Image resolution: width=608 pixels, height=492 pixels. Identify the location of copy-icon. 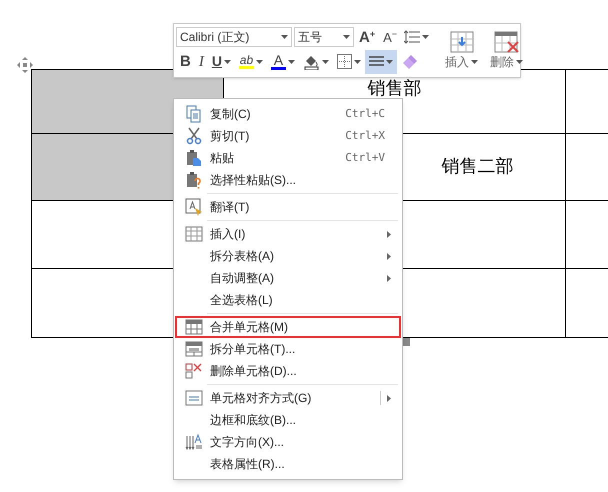
(194, 114).